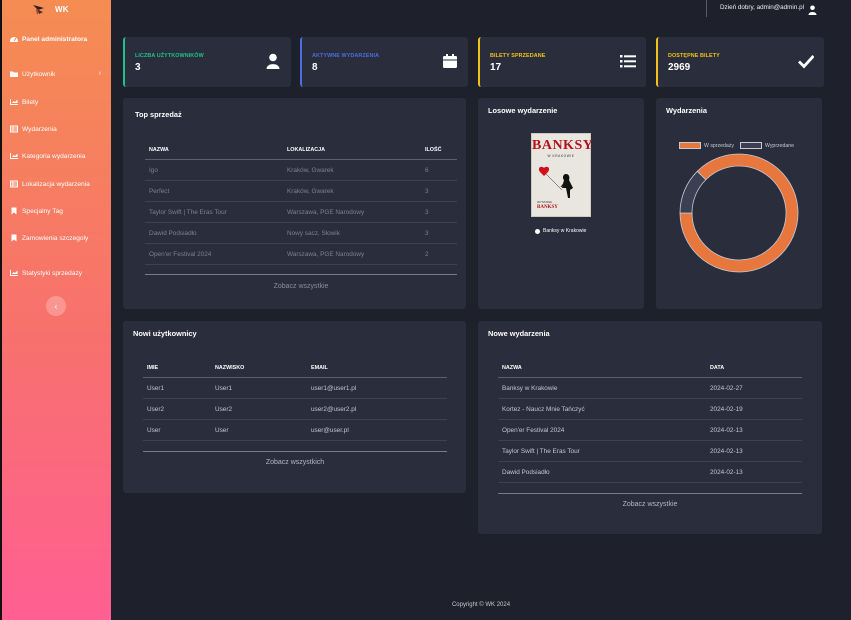  Describe the element at coordinates (14, 39) in the screenshot. I see `dashboard-icon` at that location.